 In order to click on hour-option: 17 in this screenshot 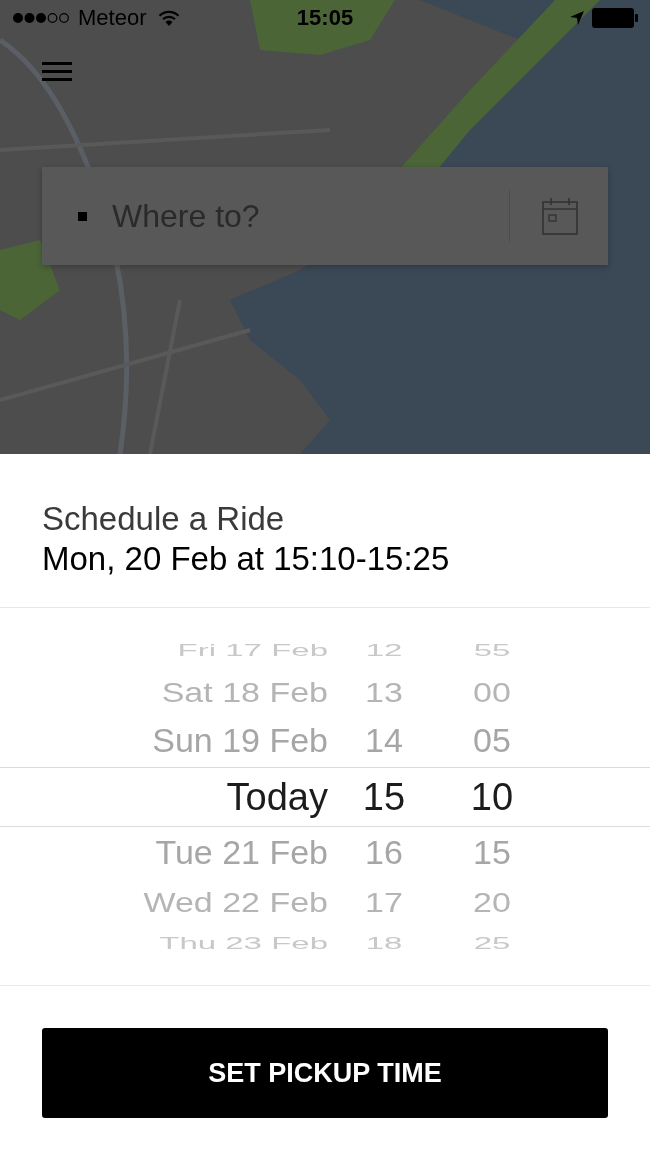, I will do `click(384, 901)`.